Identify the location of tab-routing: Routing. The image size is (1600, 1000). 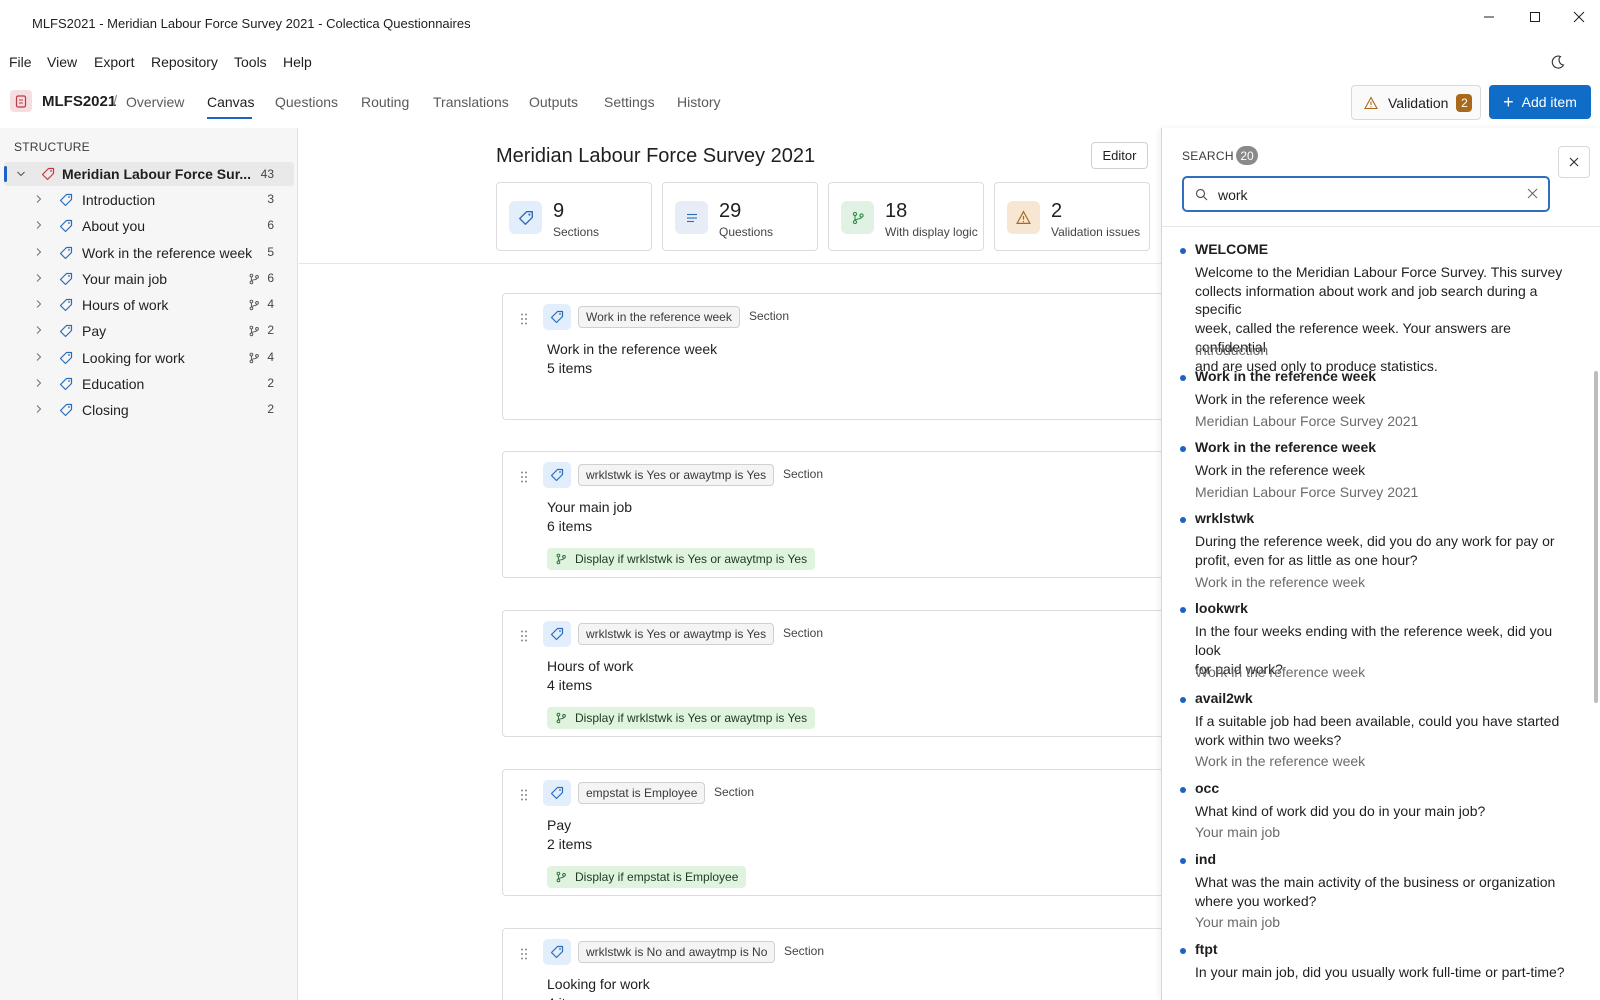
(385, 102).